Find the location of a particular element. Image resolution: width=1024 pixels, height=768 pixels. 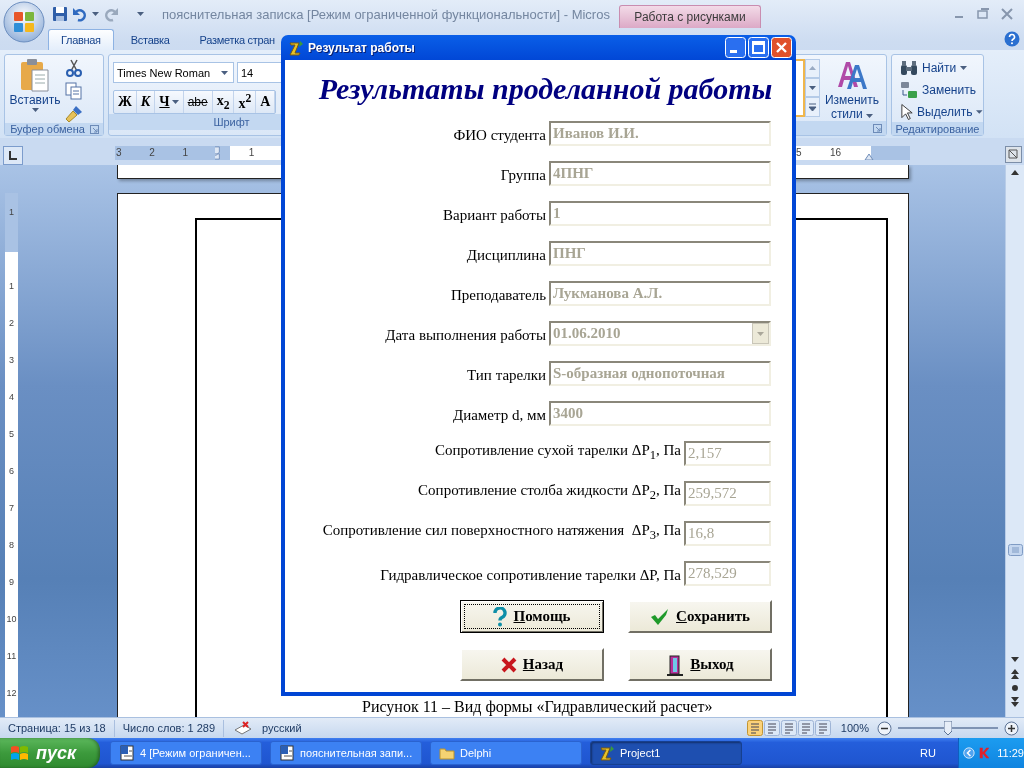

field-label: Дата выполнения работы is located at coordinates (465, 335).